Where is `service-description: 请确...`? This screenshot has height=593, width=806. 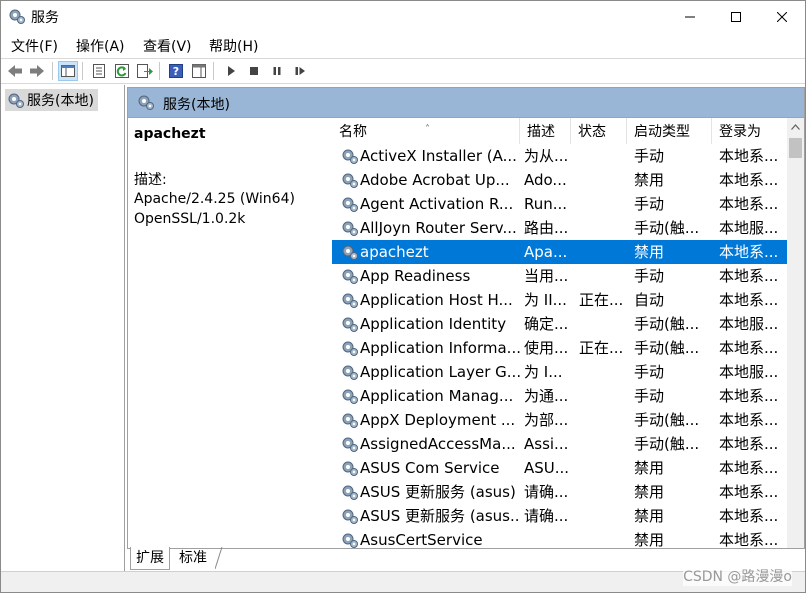
service-description: 请确... is located at coordinates (546, 492).